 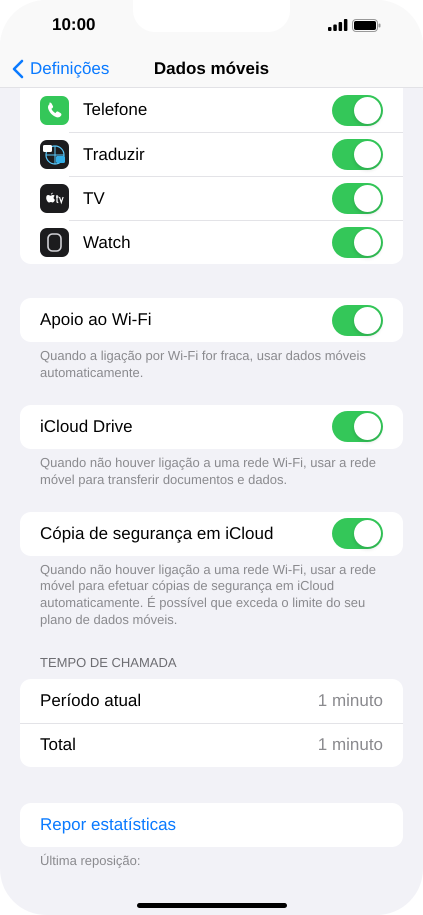 What do you see at coordinates (18, 68) in the screenshot?
I see `chevron-left-icon` at bounding box center [18, 68].